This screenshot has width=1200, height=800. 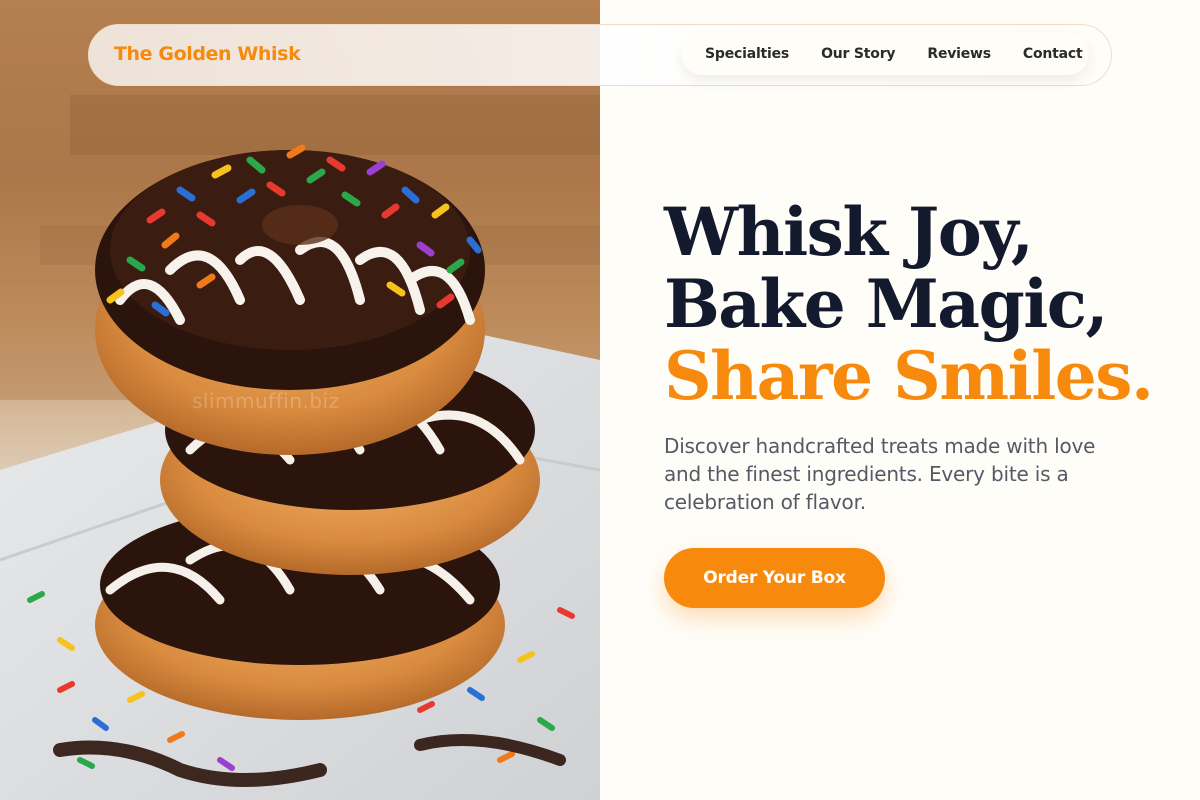 What do you see at coordinates (1053, 54) in the screenshot?
I see `nav-item-contact: Contact` at bounding box center [1053, 54].